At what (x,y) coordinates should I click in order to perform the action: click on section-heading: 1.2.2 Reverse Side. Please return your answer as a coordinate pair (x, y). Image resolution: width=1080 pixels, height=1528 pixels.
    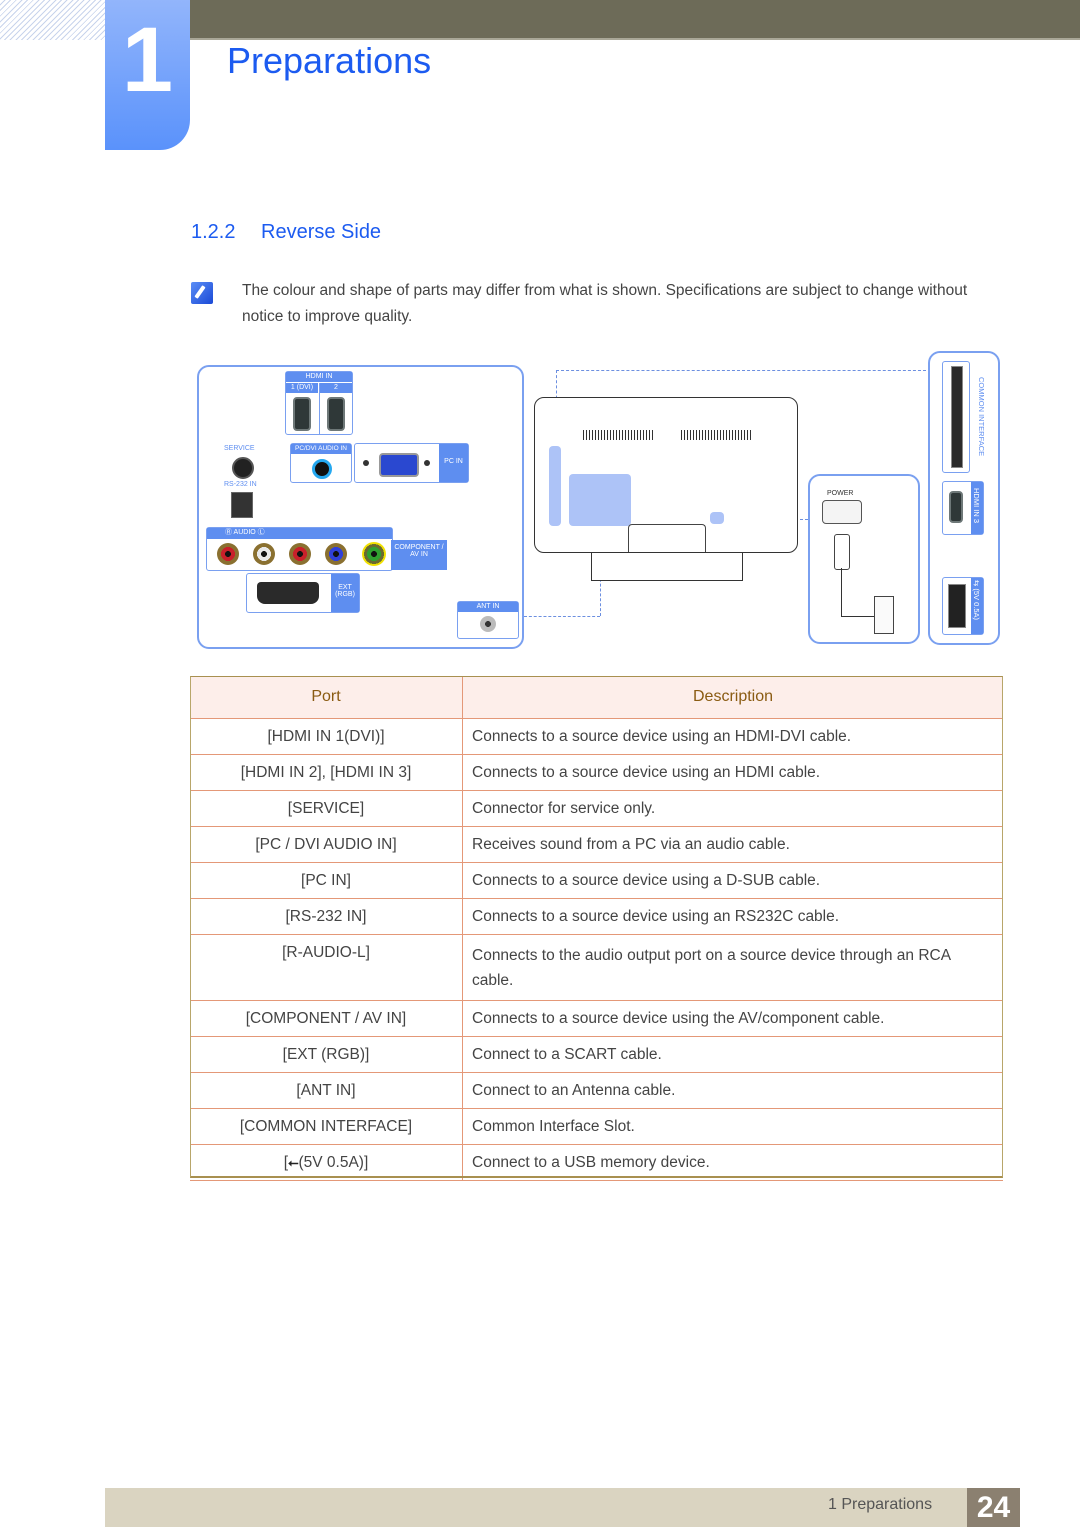
    Looking at the image, I should click on (286, 232).